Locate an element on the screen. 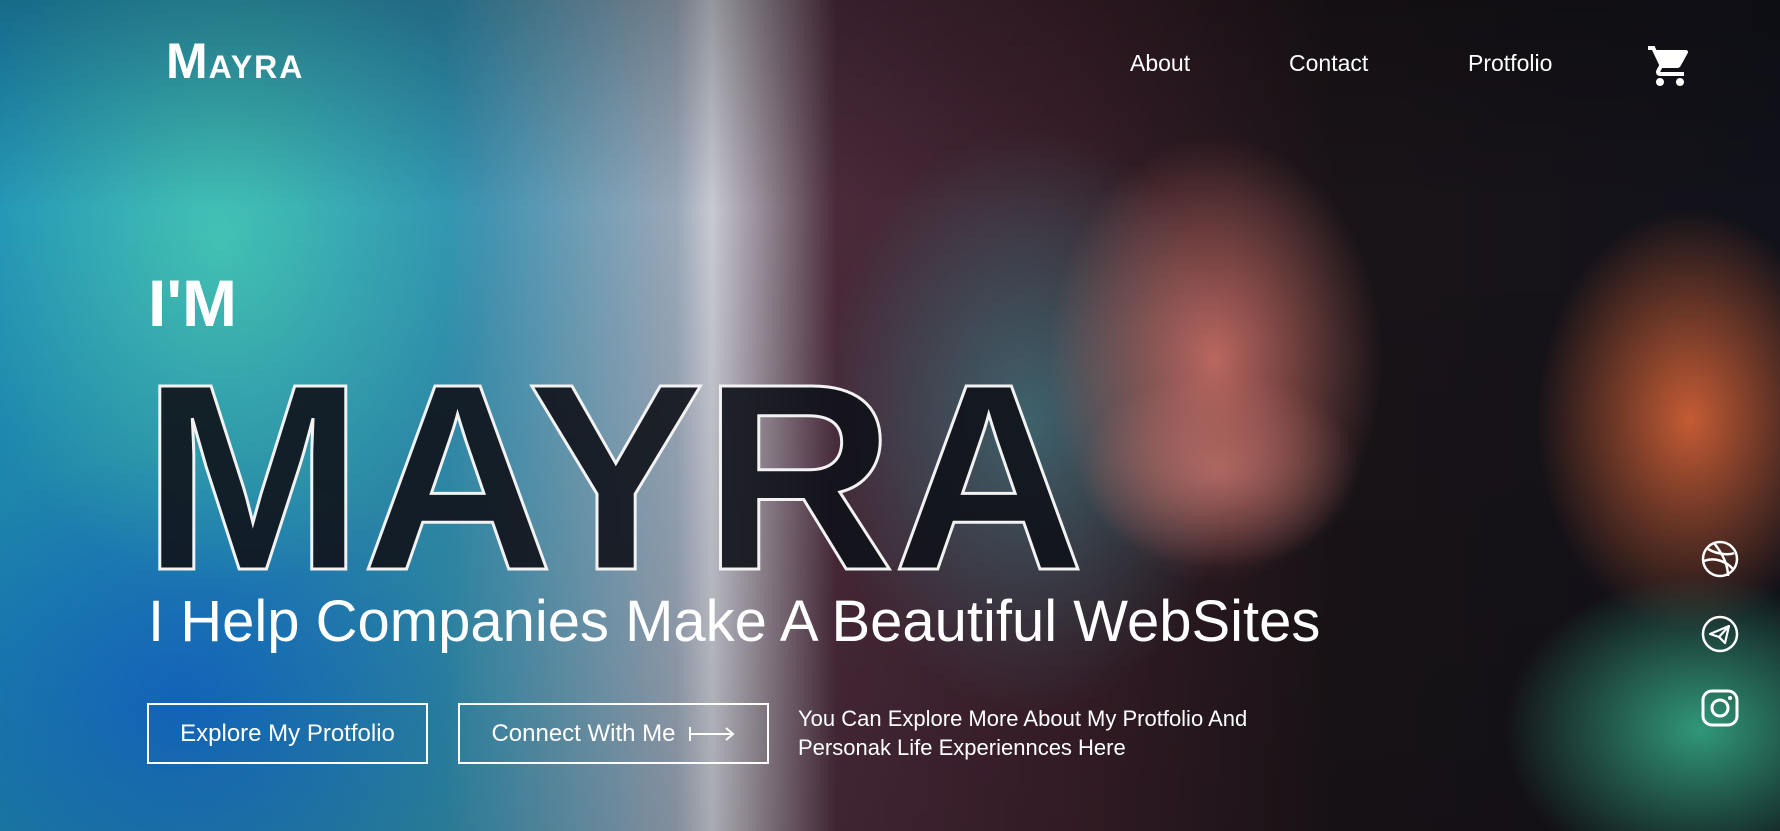 This screenshot has height=831, width=1780. connect-button-label: Connect With Me is located at coordinates (583, 733).